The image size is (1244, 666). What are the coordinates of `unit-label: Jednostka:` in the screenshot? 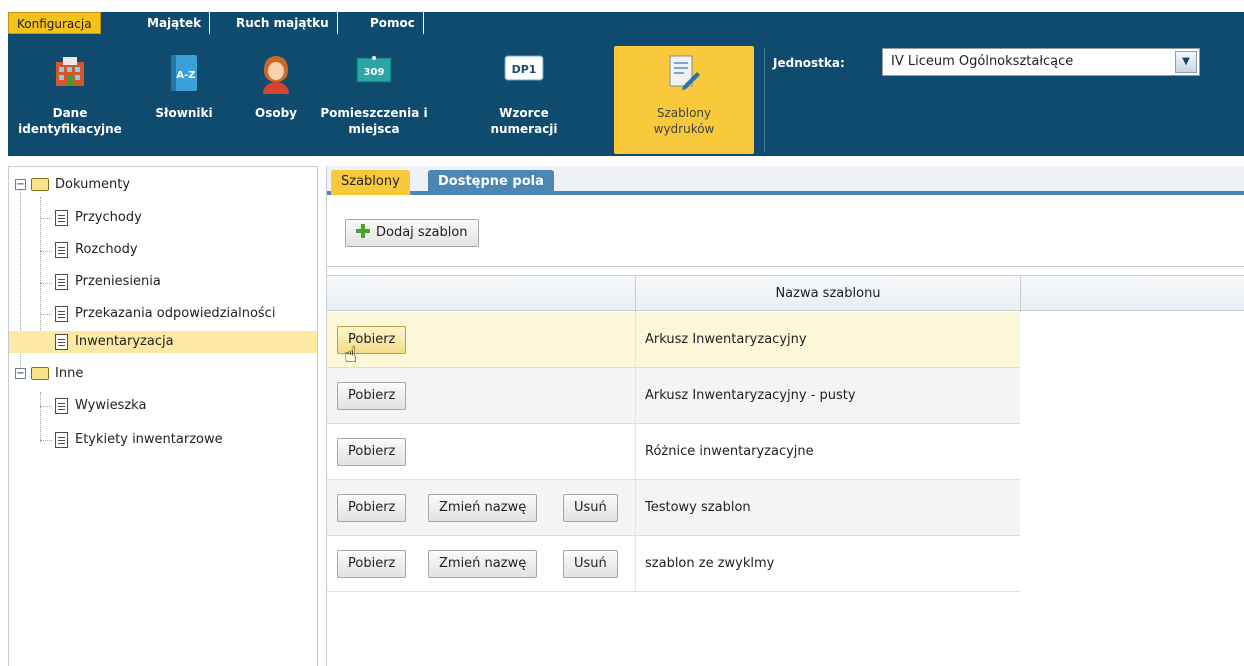 It's located at (809, 63).